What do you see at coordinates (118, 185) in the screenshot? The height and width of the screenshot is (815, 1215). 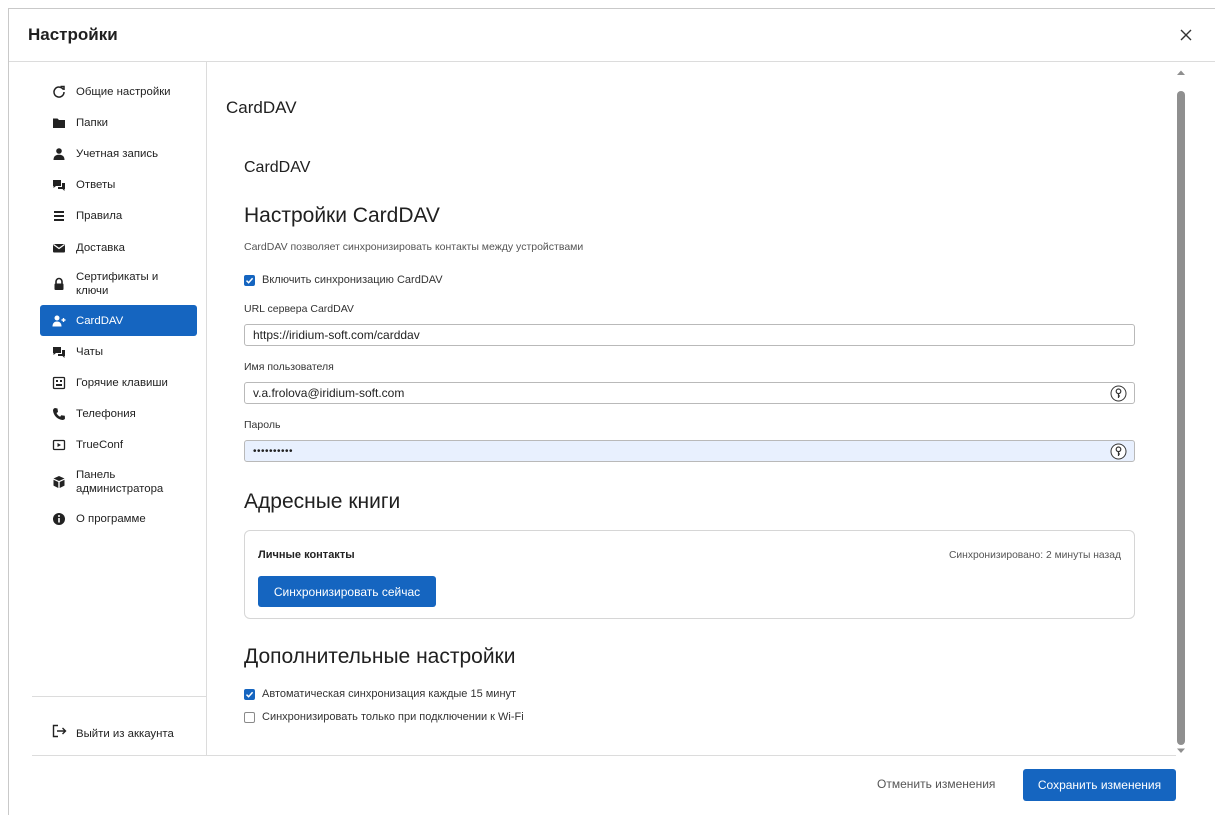 I see `sidebar-item-replies: Ответы` at bounding box center [118, 185].